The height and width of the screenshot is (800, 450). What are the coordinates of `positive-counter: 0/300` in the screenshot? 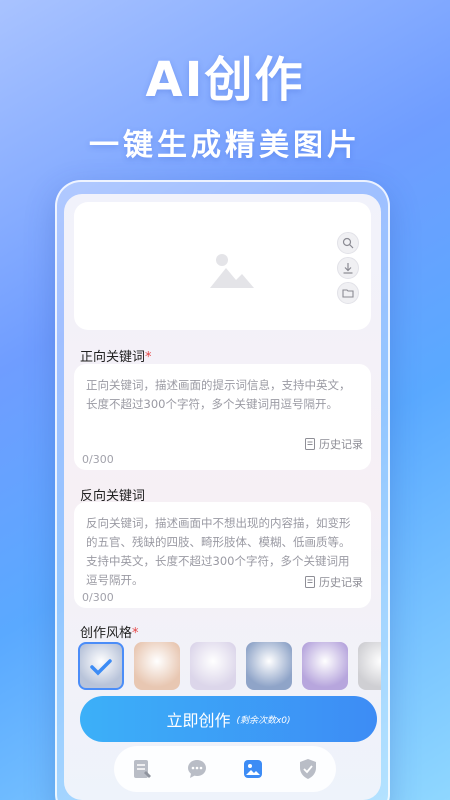 It's located at (98, 459).